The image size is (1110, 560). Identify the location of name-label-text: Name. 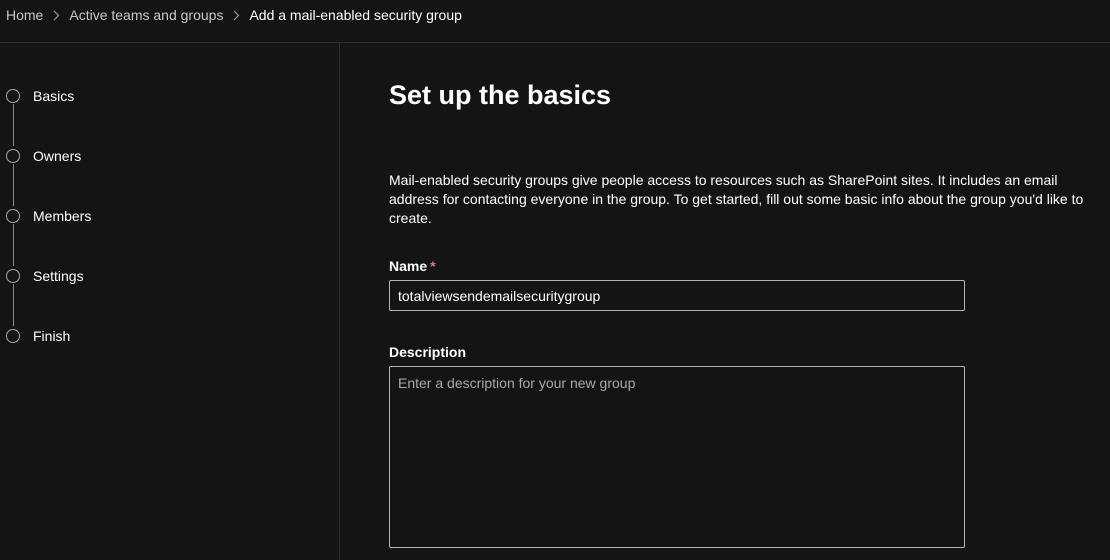
(408, 266).